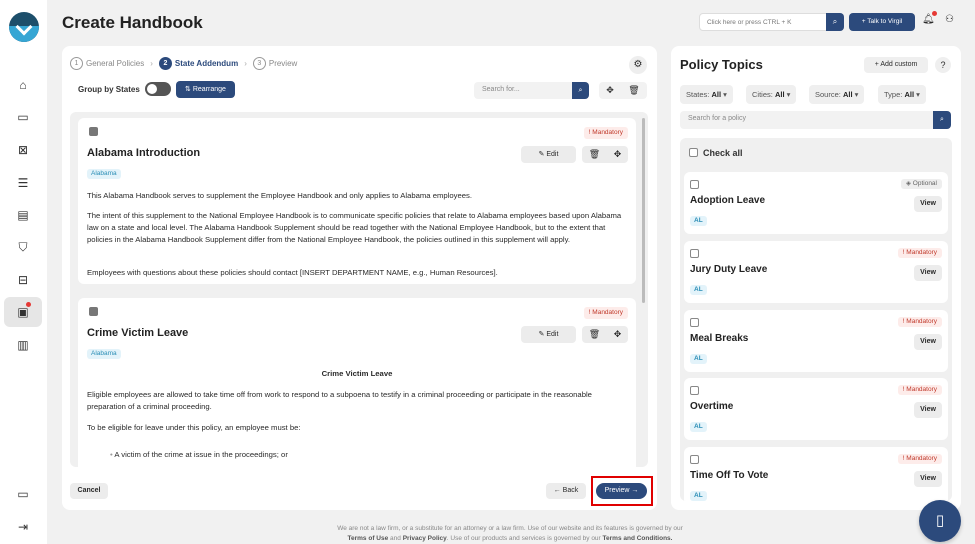  I want to click on panel-title: Policy Topics, so click(721, 64).